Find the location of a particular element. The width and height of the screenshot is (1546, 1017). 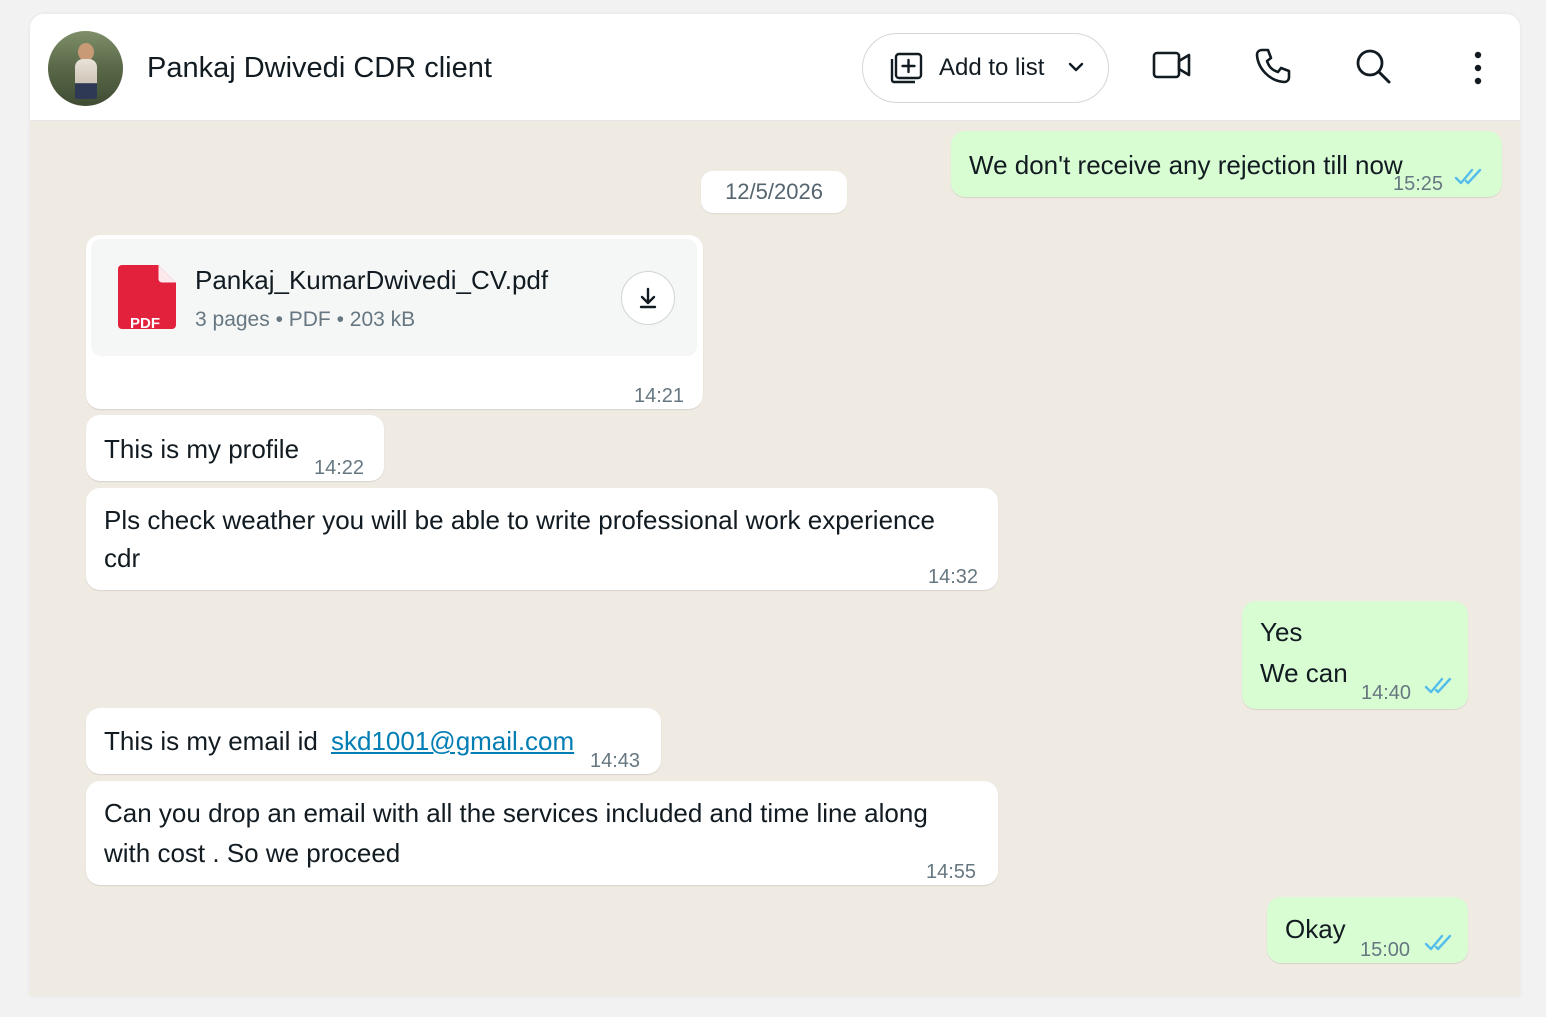

avatar-body-shape is located at coordinates (86, 79).